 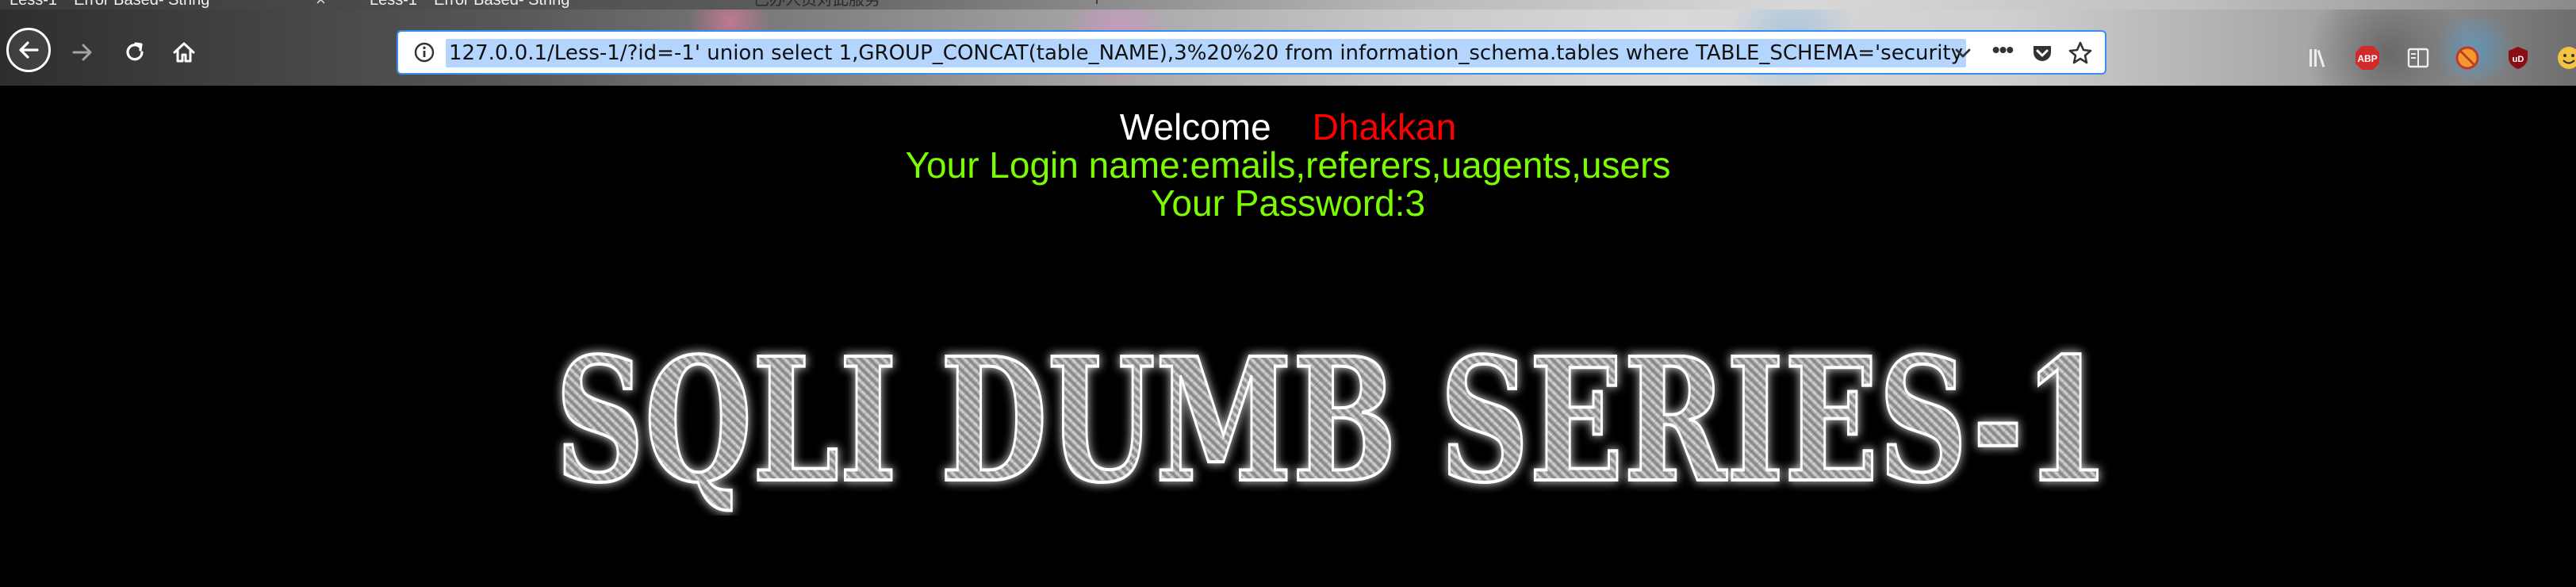 What do you see at coordinates (2418, 58) in the screenshot?
I see `reader-view-icon` at bounding box center [2418, 58].